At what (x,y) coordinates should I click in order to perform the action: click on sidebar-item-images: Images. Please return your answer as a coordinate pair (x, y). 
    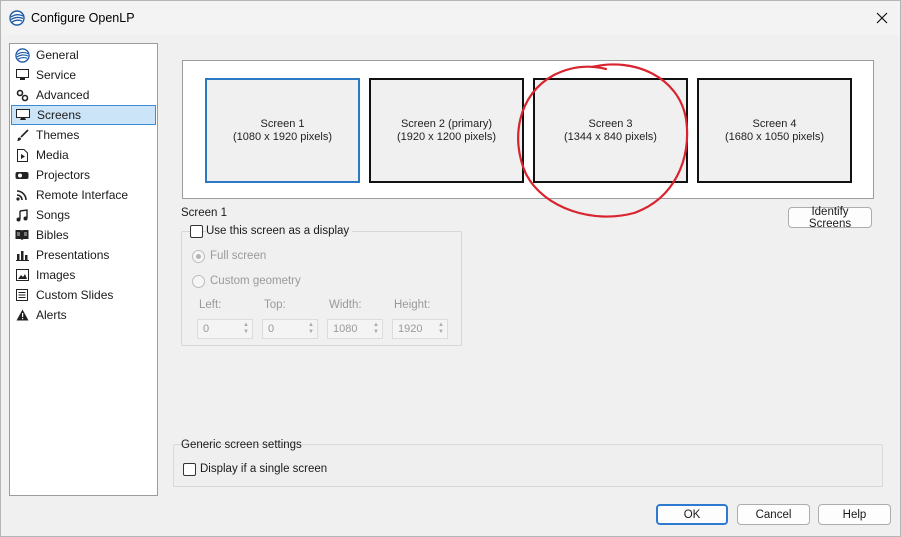
    Looking at the image, I should click on (83, 275).